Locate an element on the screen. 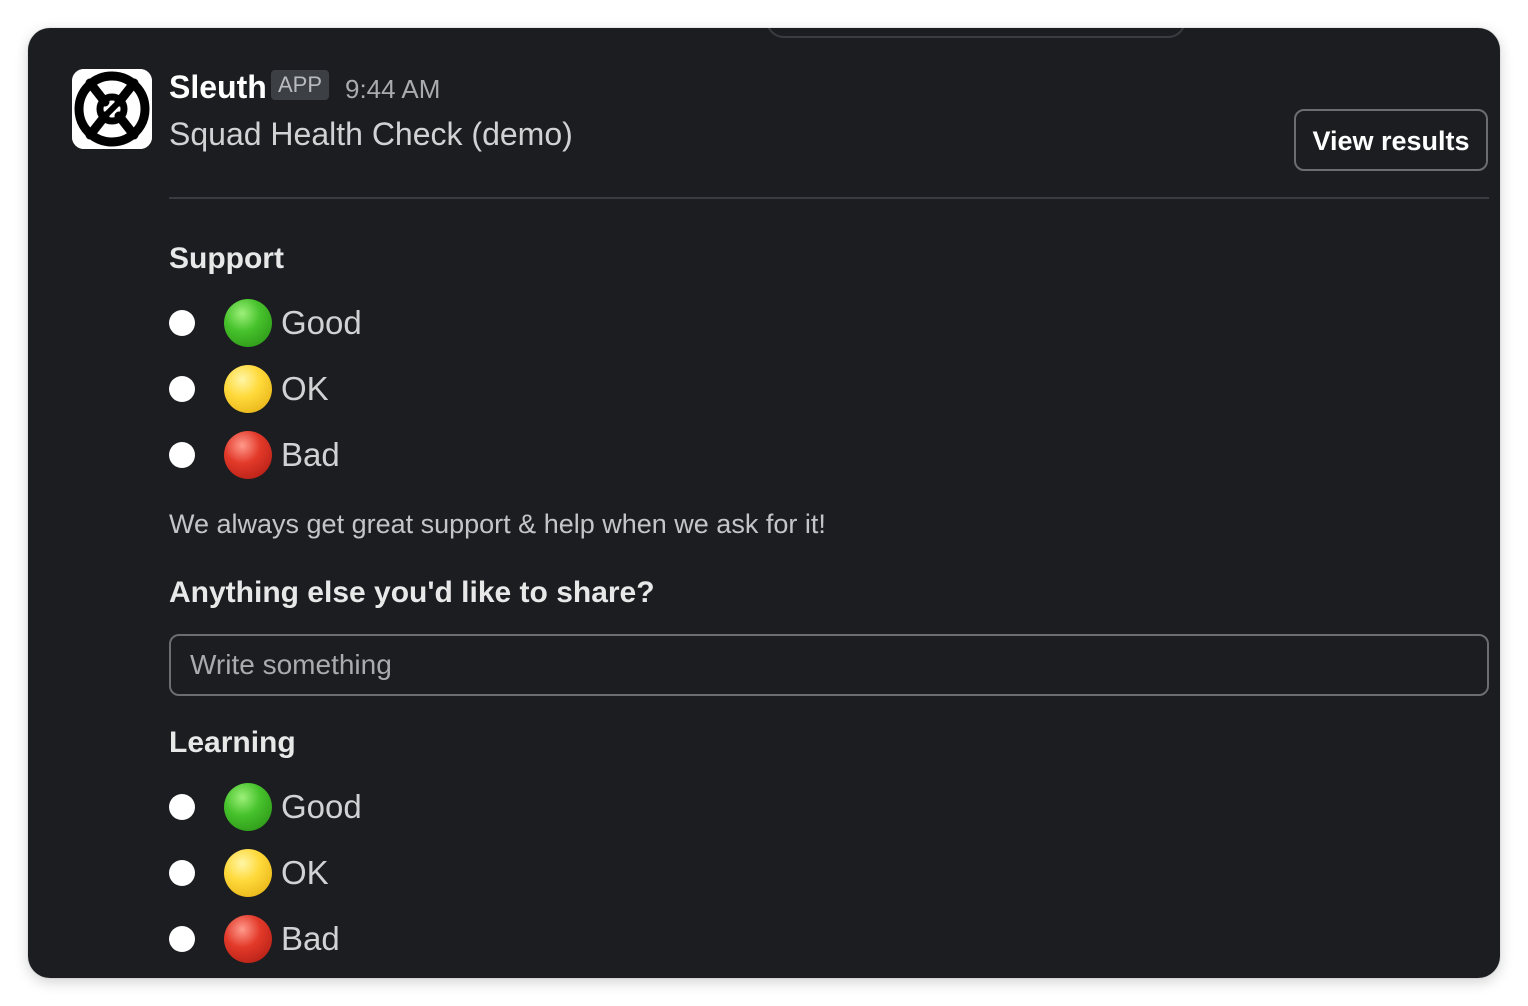  app-badge: APP is located at coordinates (300, 85).